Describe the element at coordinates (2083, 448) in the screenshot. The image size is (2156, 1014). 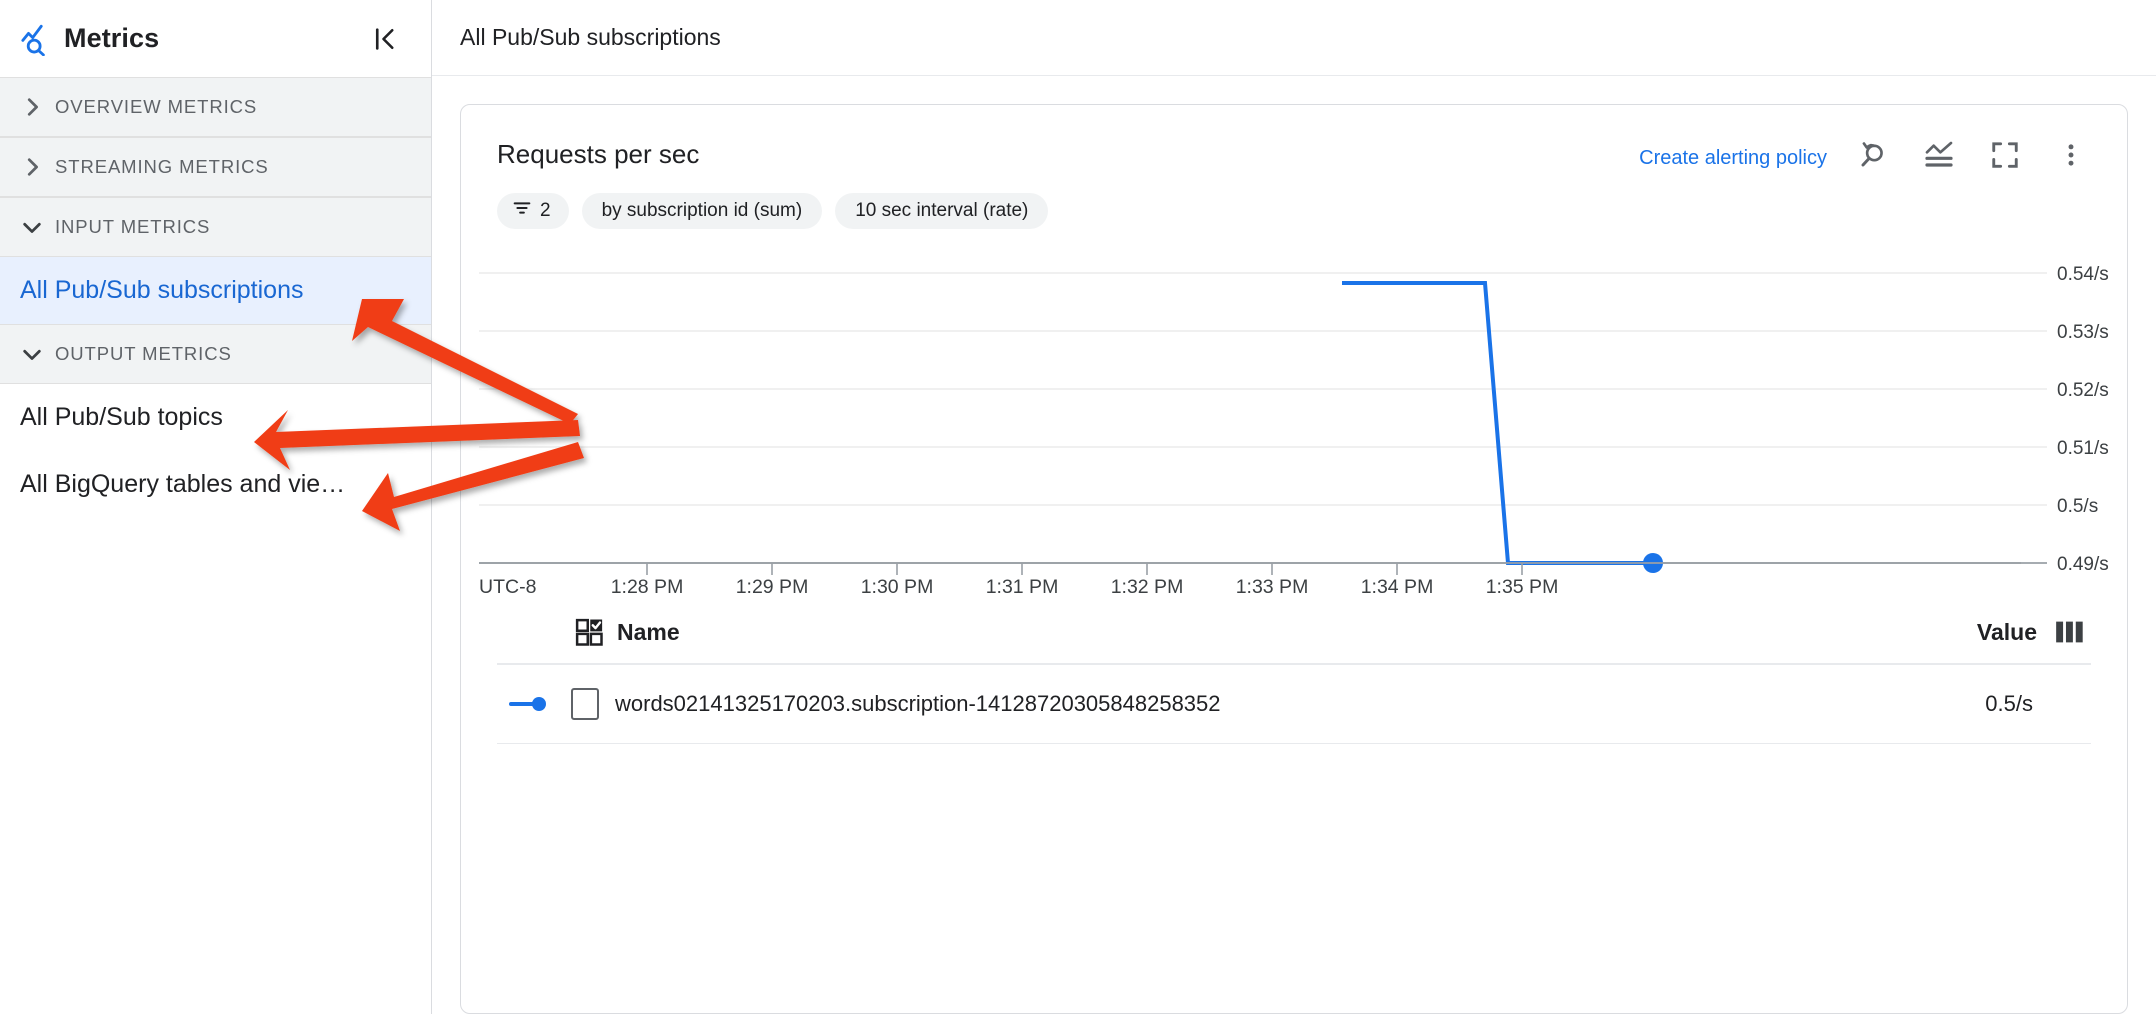
I see `y-tick-label: 0.51/s` at that location.